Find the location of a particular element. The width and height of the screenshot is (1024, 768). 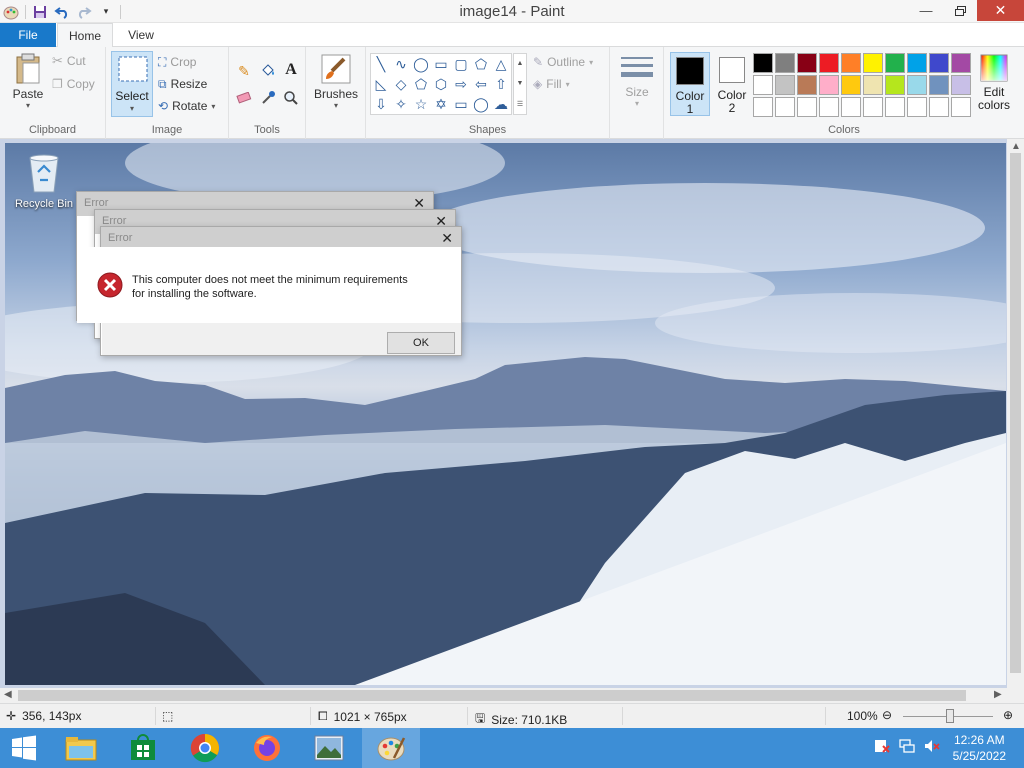

rotate-button: ⟲ Rotate ▾ is located at coordinates (186, 106).